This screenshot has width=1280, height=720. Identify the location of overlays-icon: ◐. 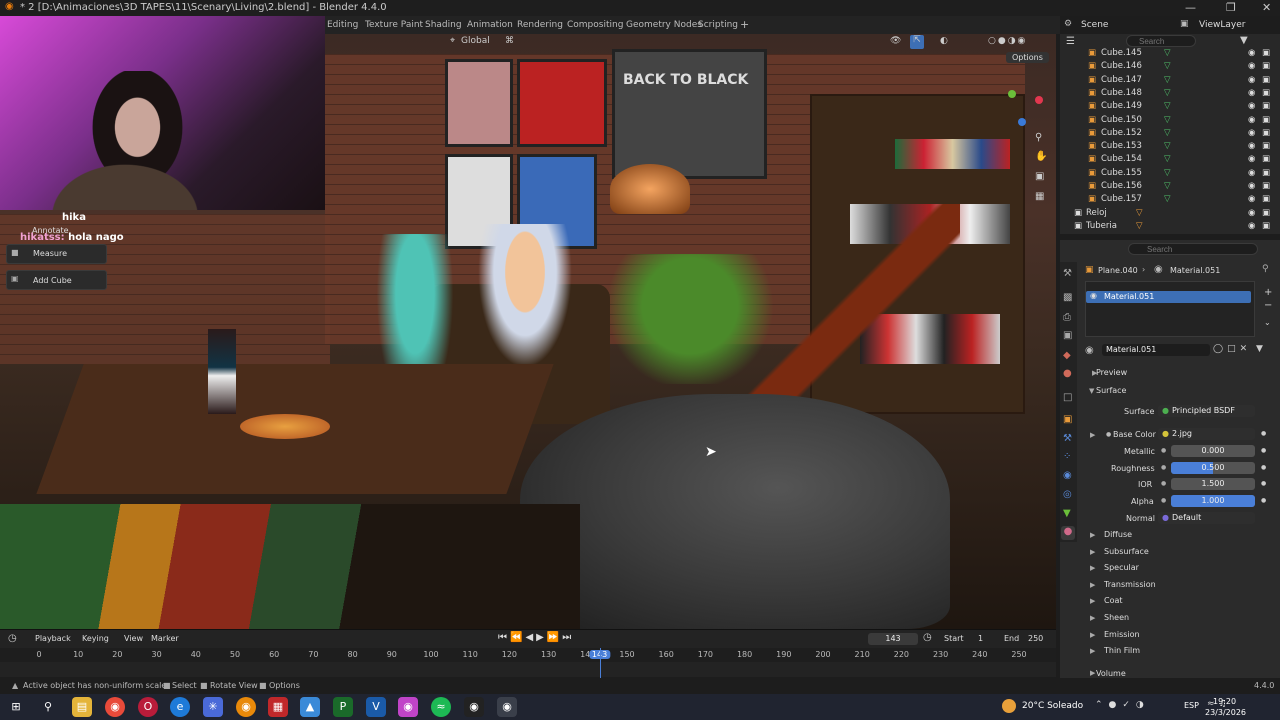
(944, 43).